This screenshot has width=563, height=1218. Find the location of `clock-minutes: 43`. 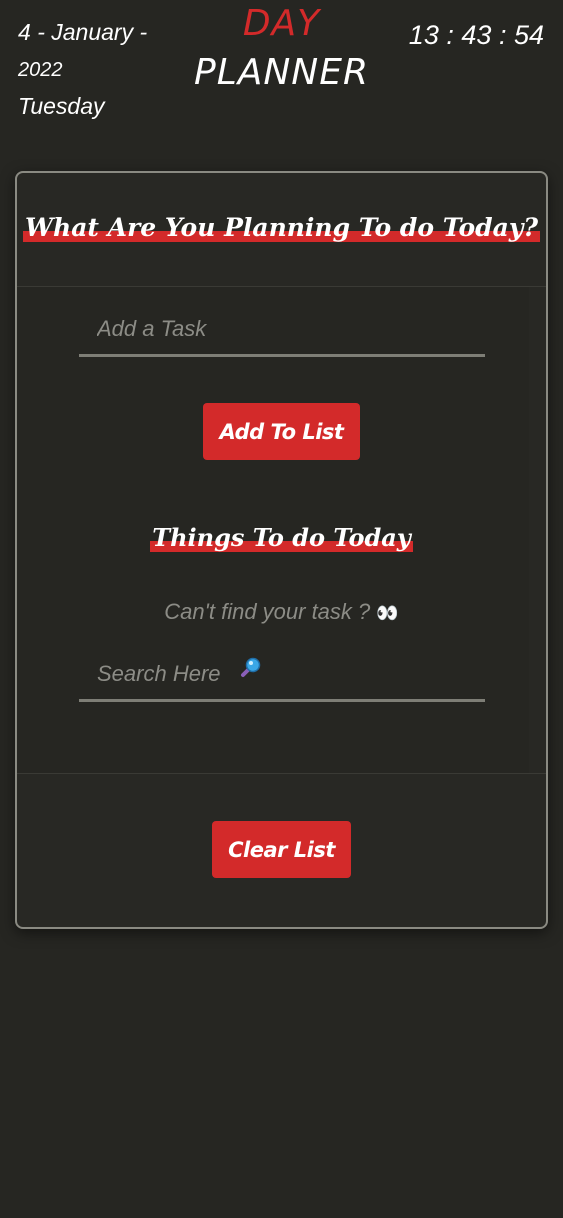

clock-minutes: 43 is located at coordinates (476, 35).